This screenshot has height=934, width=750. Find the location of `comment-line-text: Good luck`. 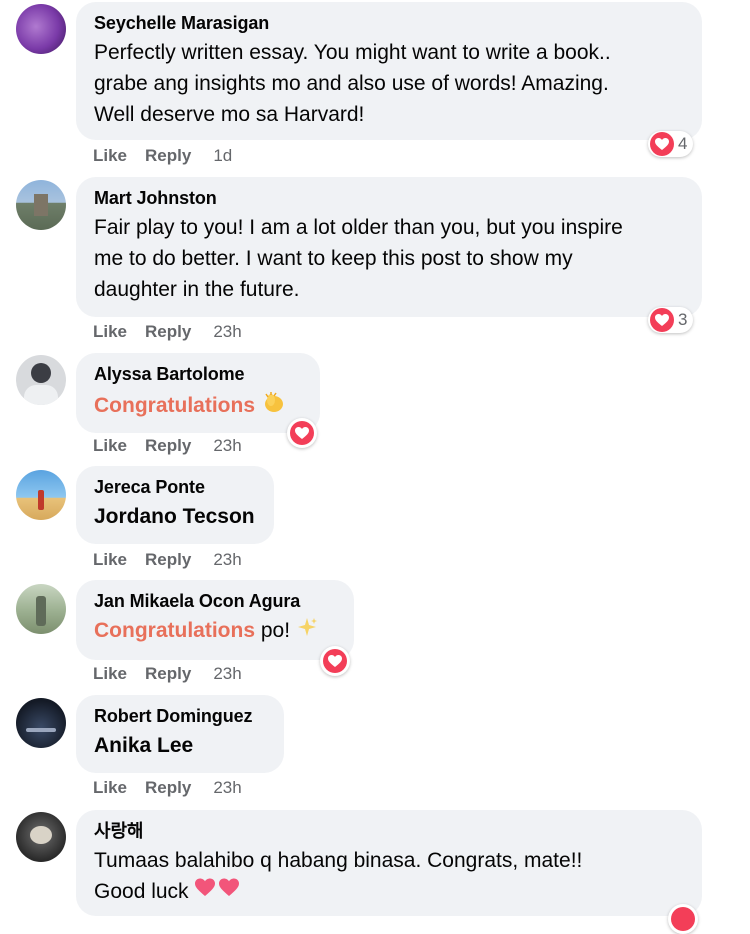

comment-line-text: Good luck is located at coordinates (141, 891).